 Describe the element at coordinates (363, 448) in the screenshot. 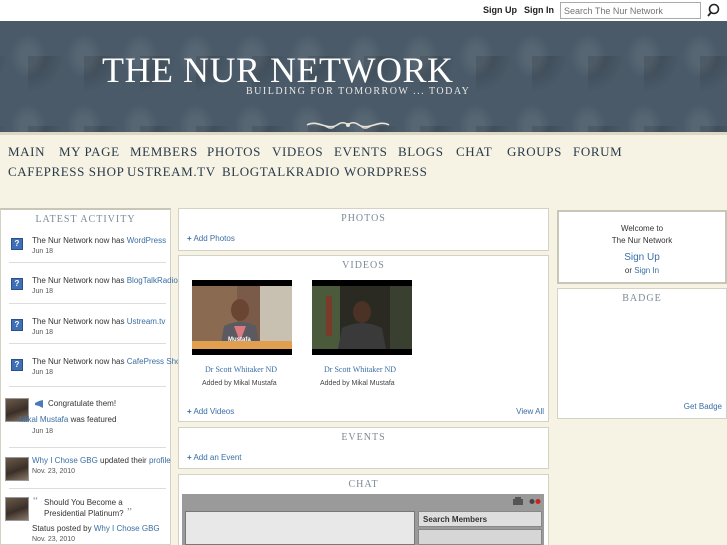

I see `events-box: EVENTS + Add an Event` at that location.